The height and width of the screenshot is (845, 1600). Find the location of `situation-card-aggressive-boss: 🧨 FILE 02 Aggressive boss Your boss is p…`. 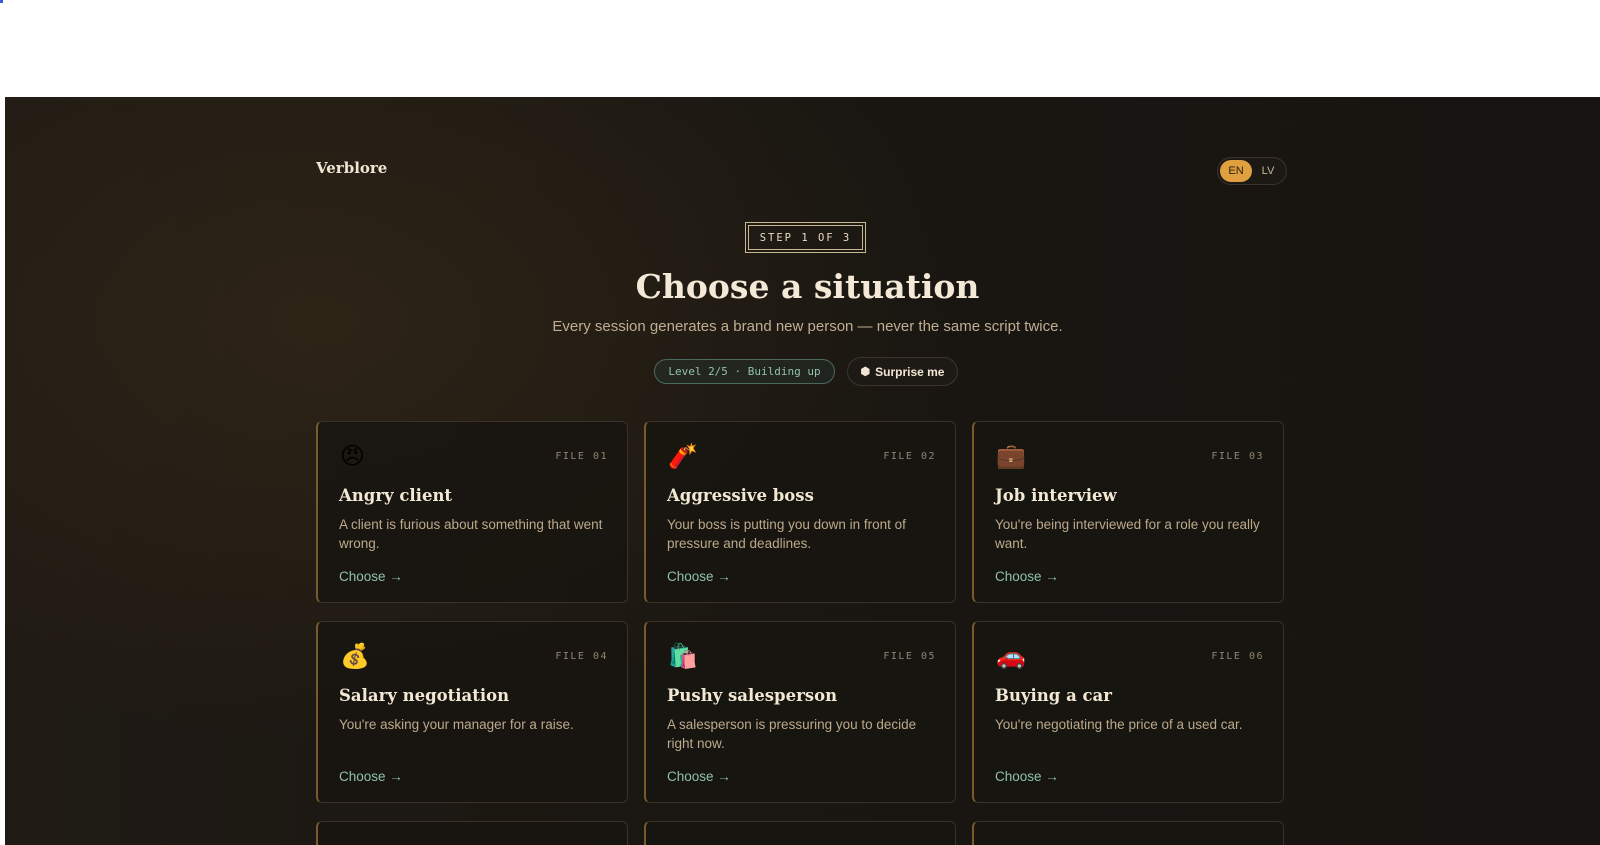

situation-card-aggressive-boss: 🧨 FILE 02 Aggressive boss Your boss is p… is located at coordinates (800, 512).